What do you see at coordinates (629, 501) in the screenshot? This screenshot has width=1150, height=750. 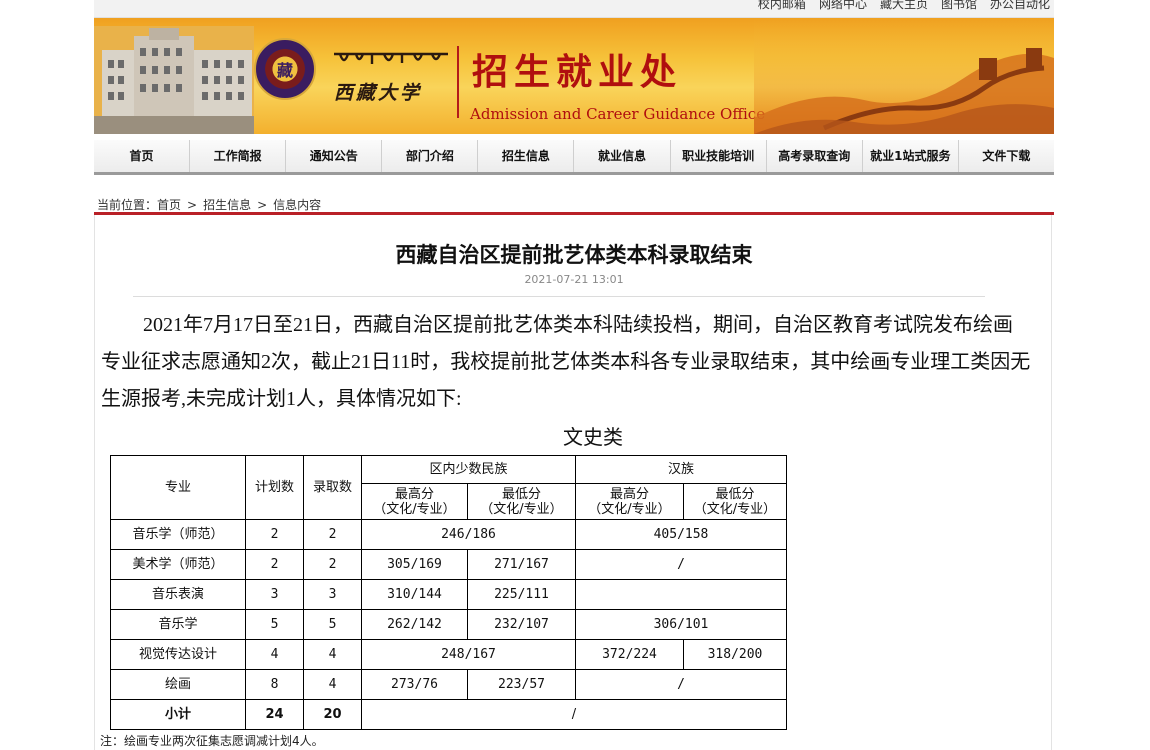 I see `header-han-max: 最高分 （文化/专业）` at bounding box center [629, 501].